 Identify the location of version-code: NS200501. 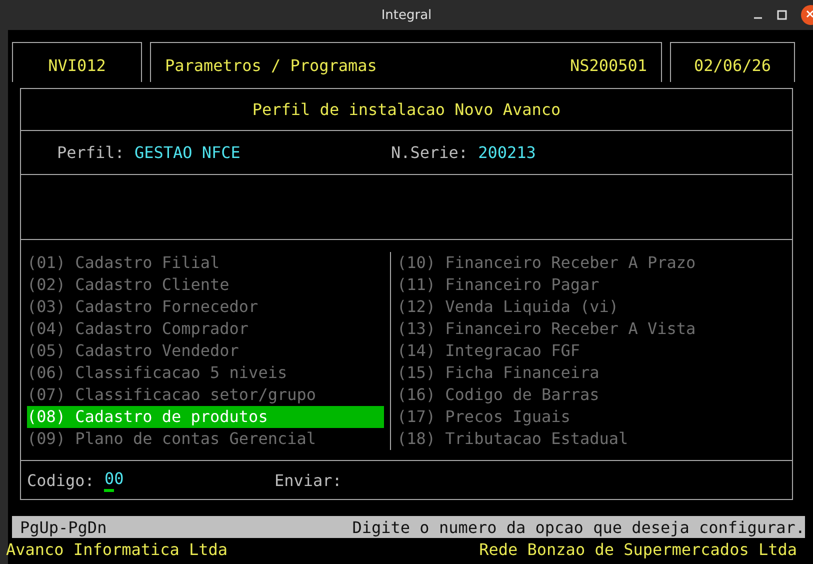
(608, 65).